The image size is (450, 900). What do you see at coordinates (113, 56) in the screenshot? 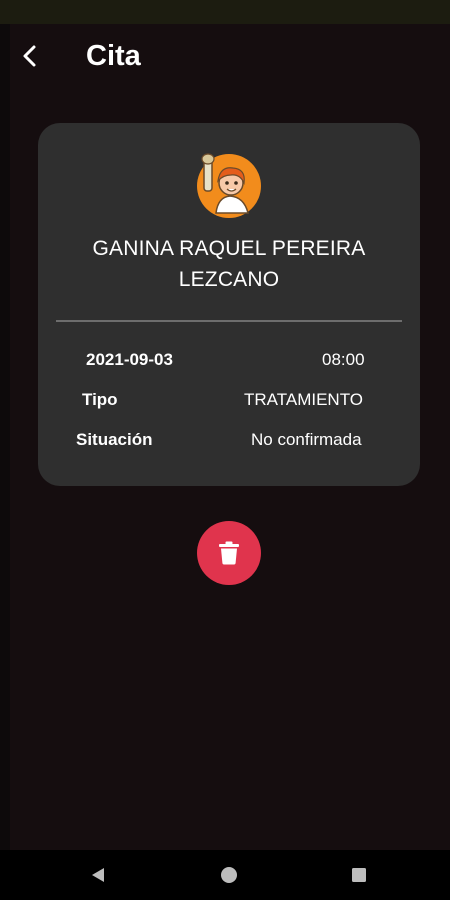
I see `page-title: Cita` at bounding box center [113, 56].